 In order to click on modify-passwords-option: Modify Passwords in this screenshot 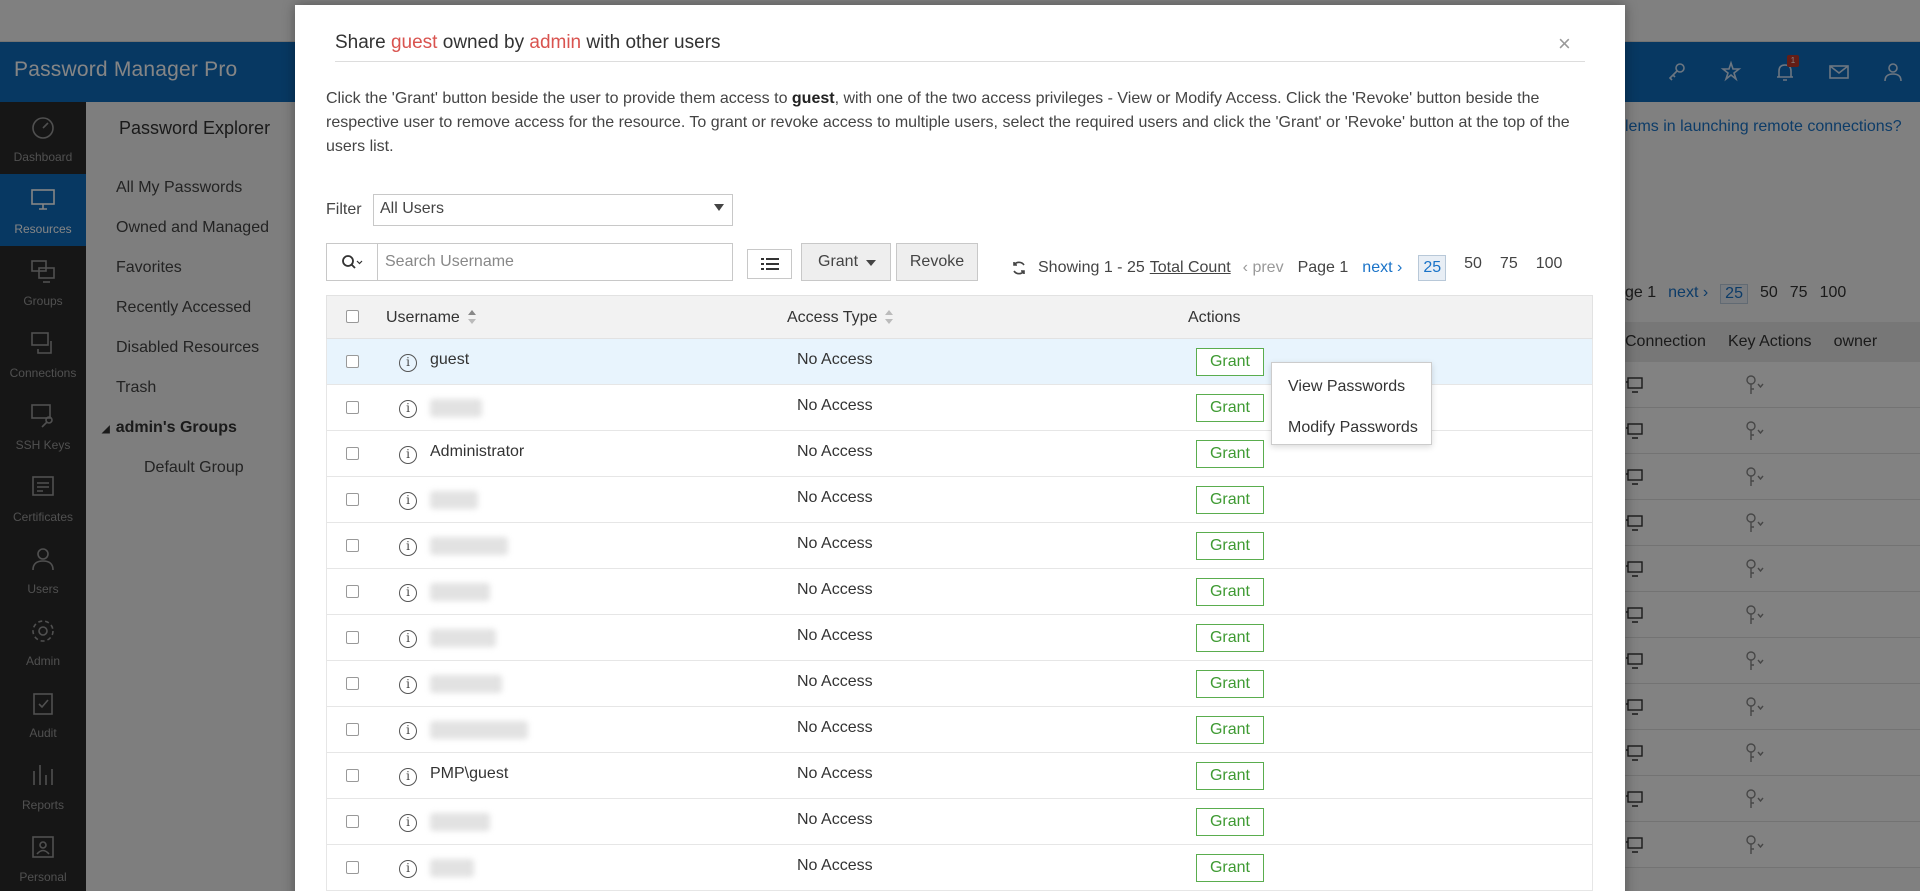, I will do `click(1353, 428)`.